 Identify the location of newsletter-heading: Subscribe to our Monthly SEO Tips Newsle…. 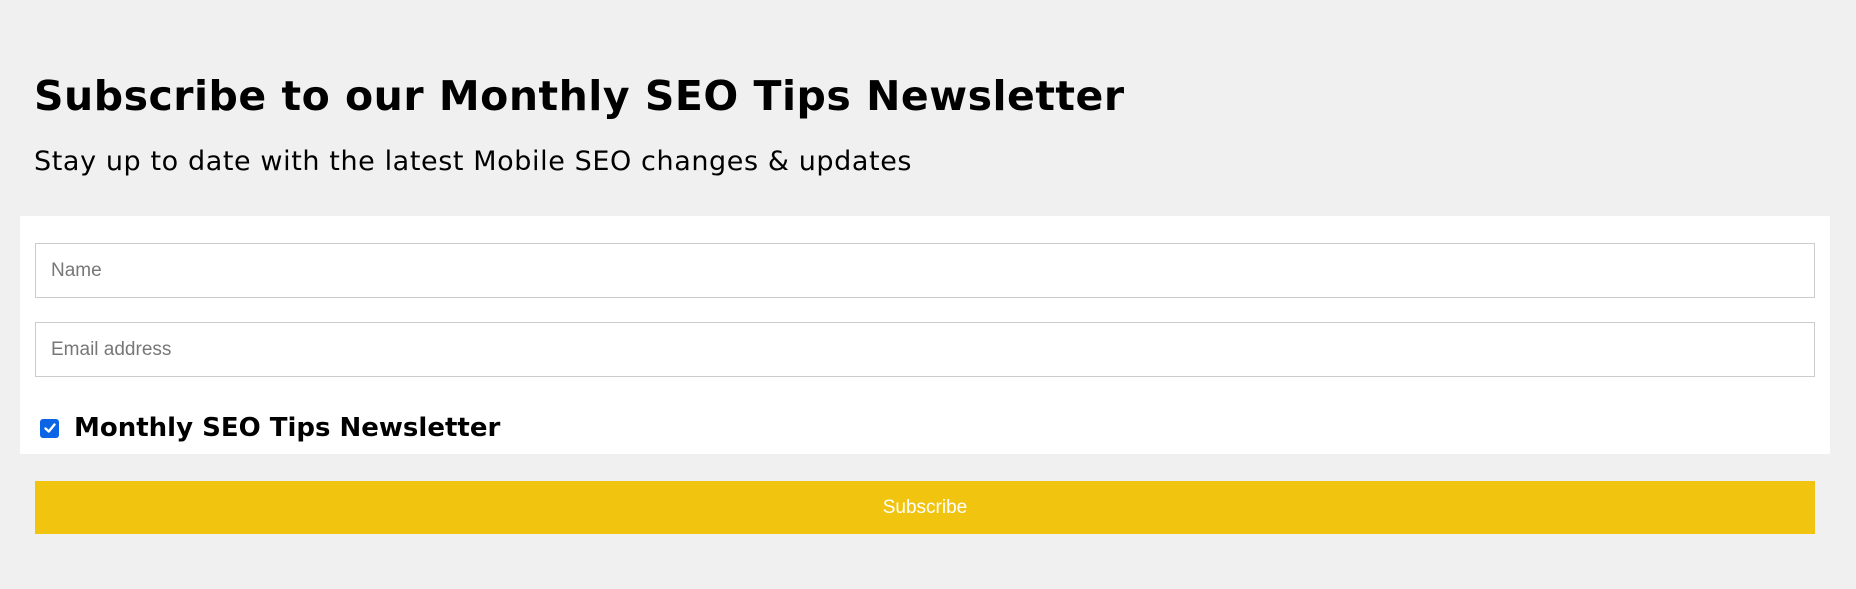
(579, 96).